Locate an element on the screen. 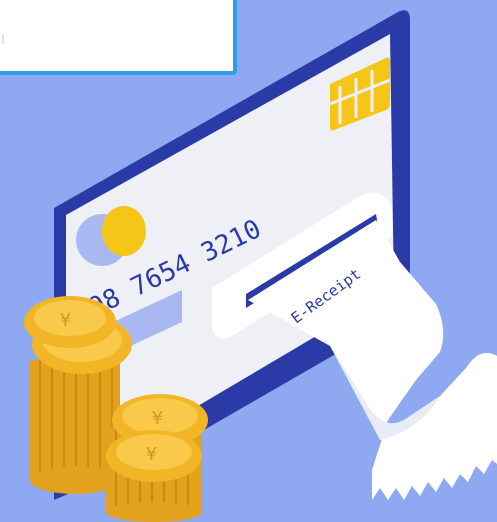  coin-yen-icon-2: ¥ is located at coordinates (151, 454).